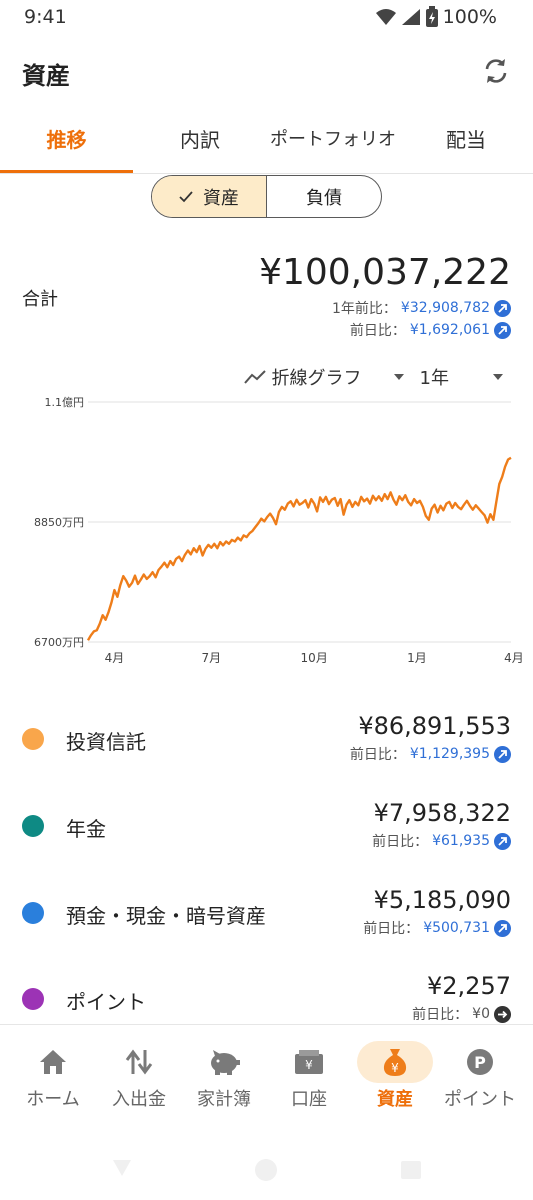 The image size is (533, 1200). I want to click on segment-assets: 資産, so click(209, 196).